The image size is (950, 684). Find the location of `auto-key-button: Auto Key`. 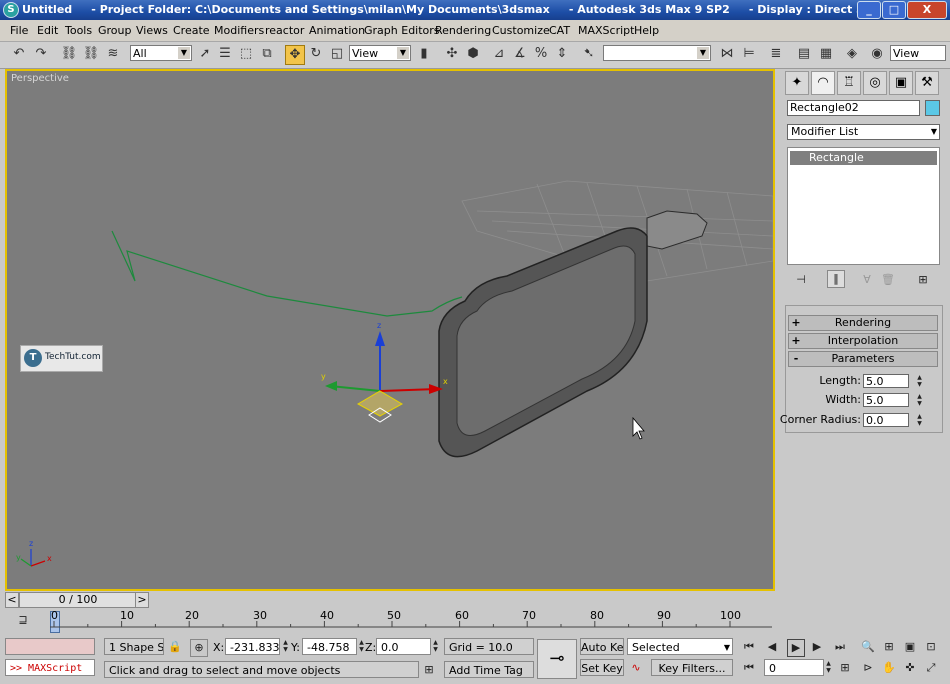

auto-key-button: Auto Key is located at coordinates (602, 646).